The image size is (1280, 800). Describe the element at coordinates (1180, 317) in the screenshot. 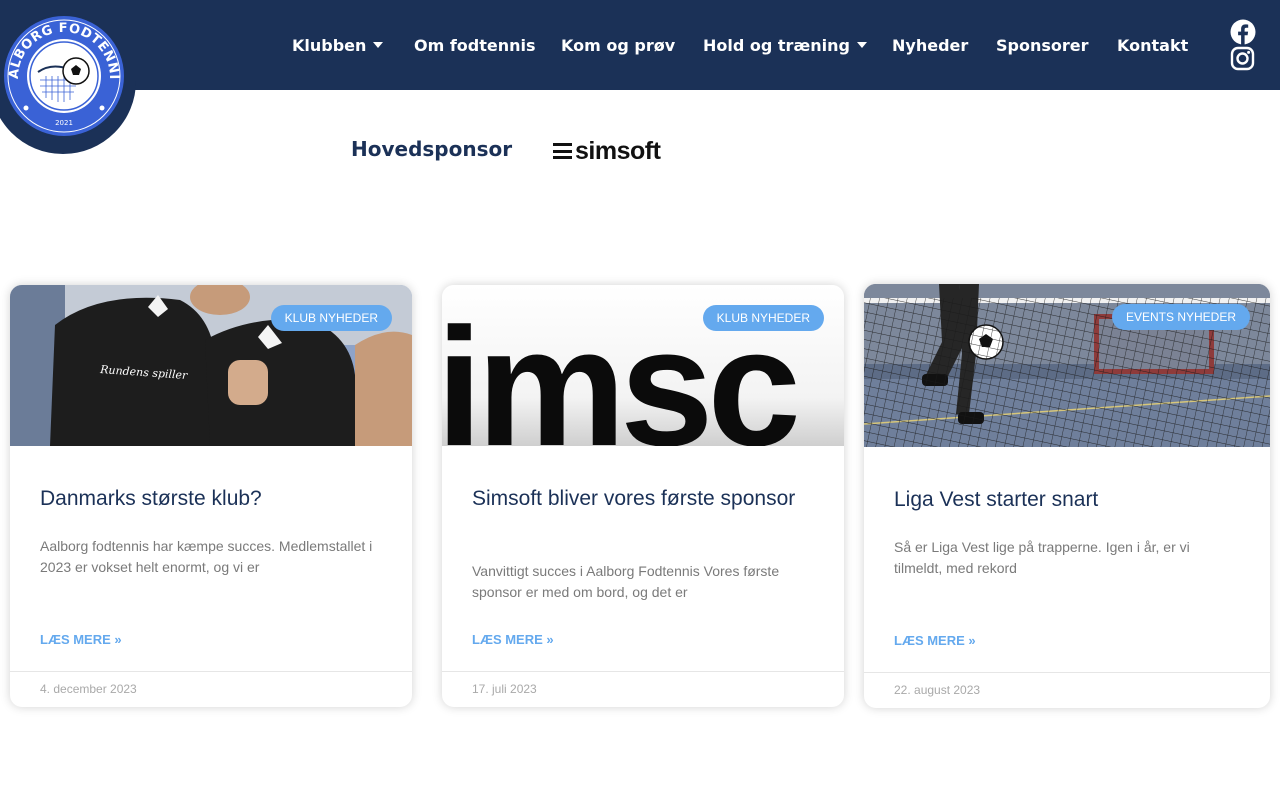

I see `post-category-badge: EVENTS NYHEDER` at that location.